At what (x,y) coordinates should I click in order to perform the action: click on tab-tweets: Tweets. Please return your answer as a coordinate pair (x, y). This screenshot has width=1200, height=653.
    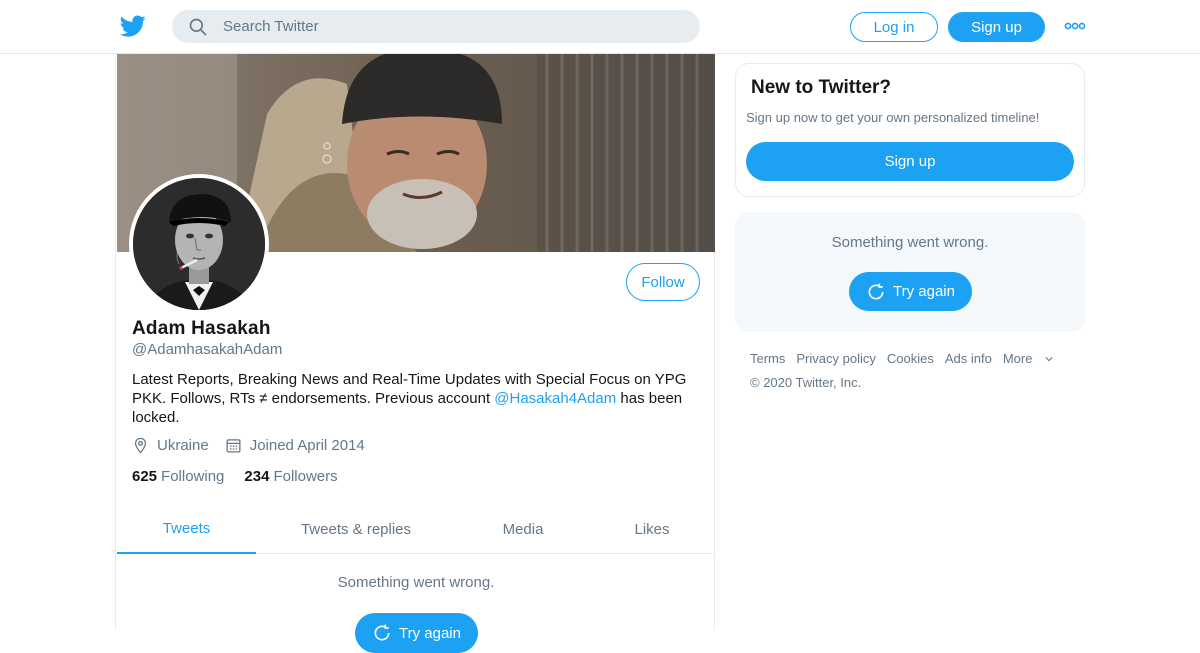
    Looking at the image, I should click on (186, 529).